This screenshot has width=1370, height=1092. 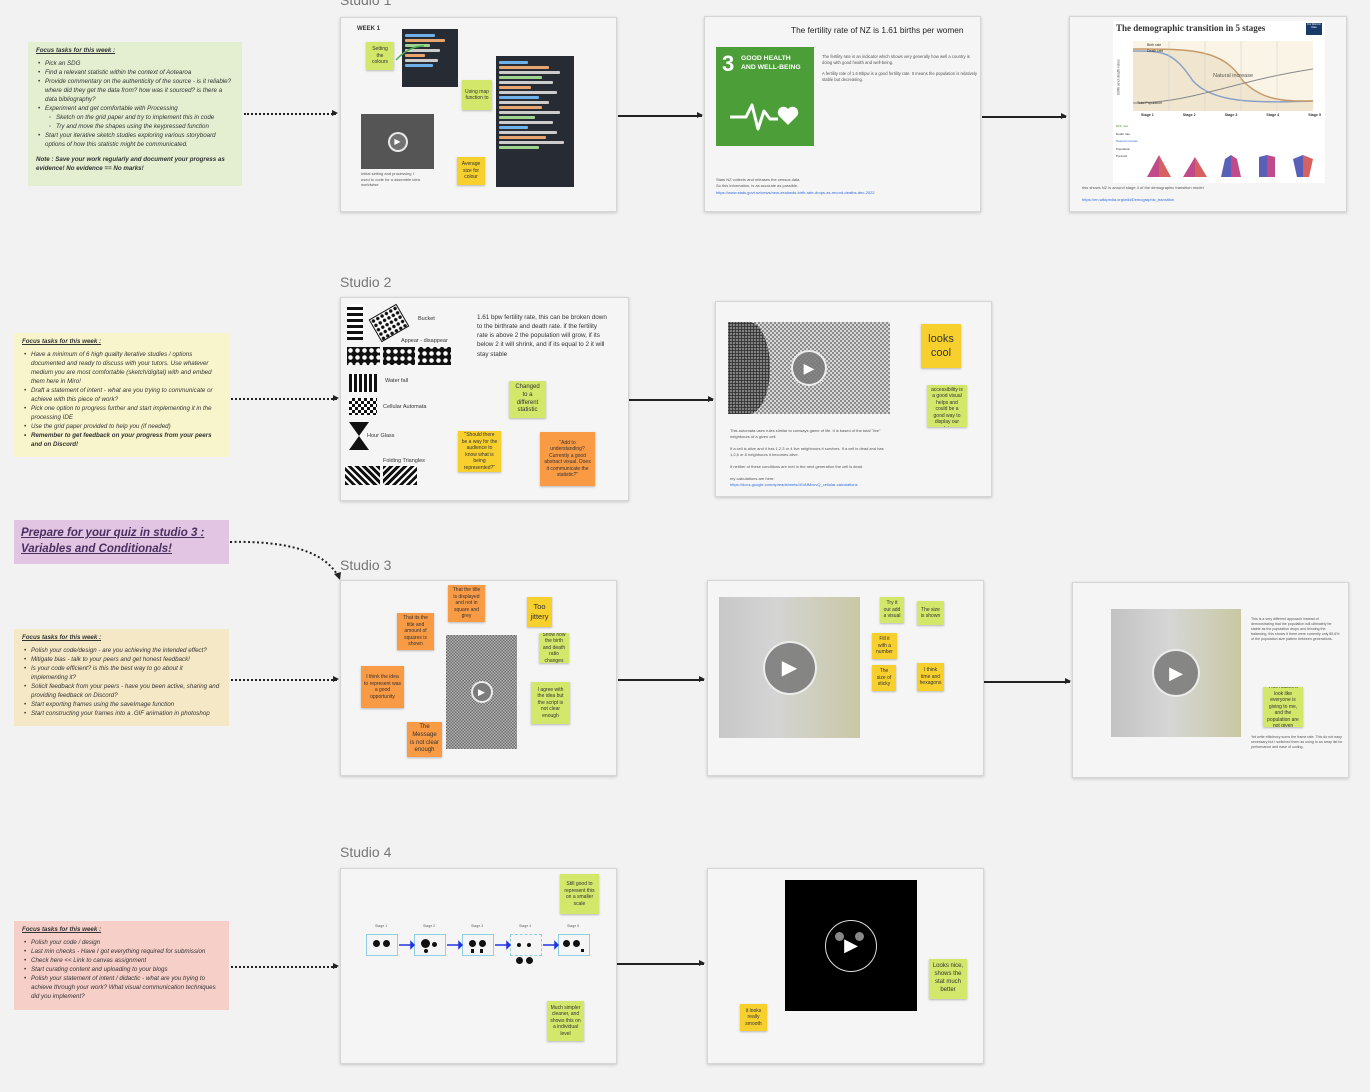 I want to click on connector-week4, so click(x=285, y=966).